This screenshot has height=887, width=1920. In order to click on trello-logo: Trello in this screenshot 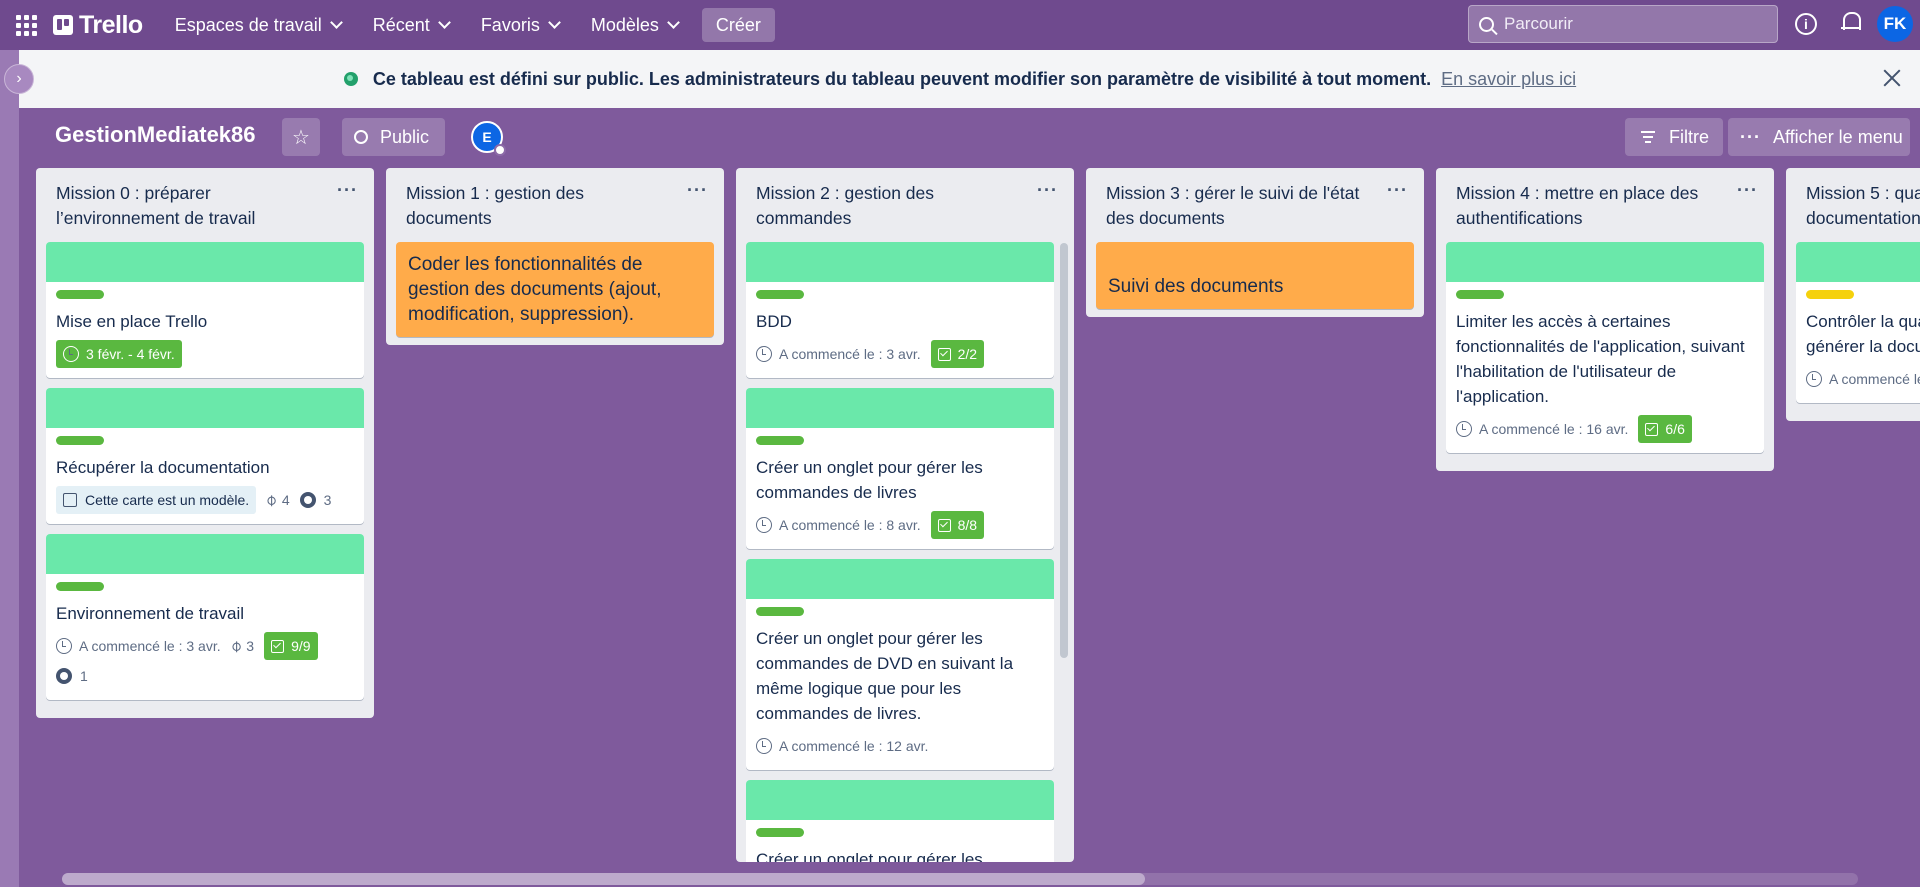, I will do `click(98, 25)`.